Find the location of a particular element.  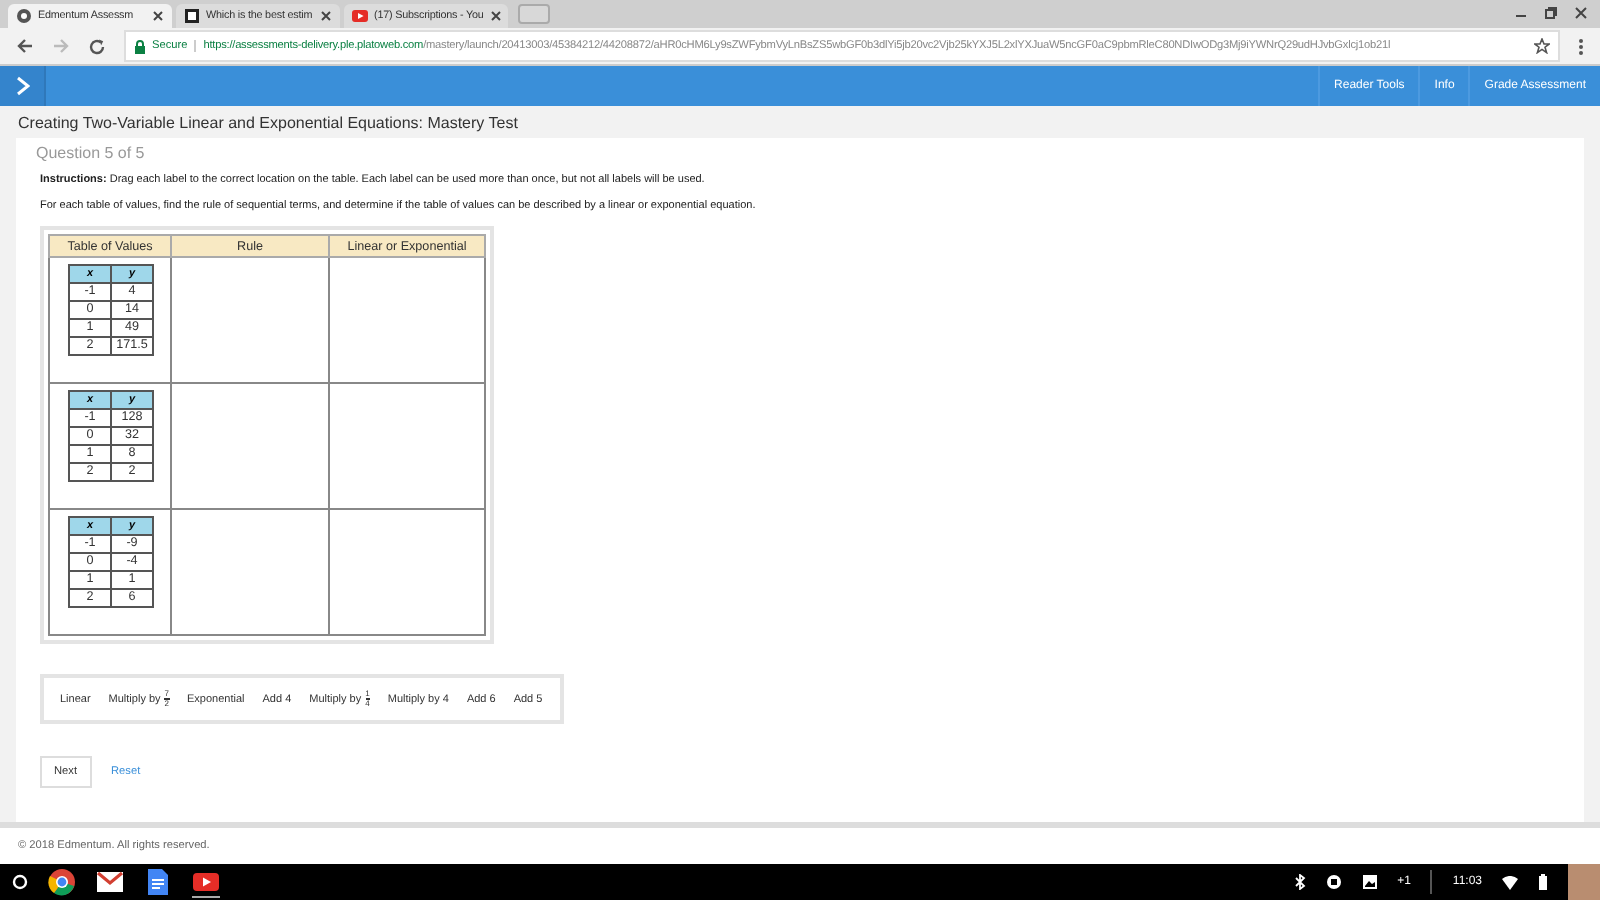

sidebar-toggle-button is located at coordinates (23, 86).